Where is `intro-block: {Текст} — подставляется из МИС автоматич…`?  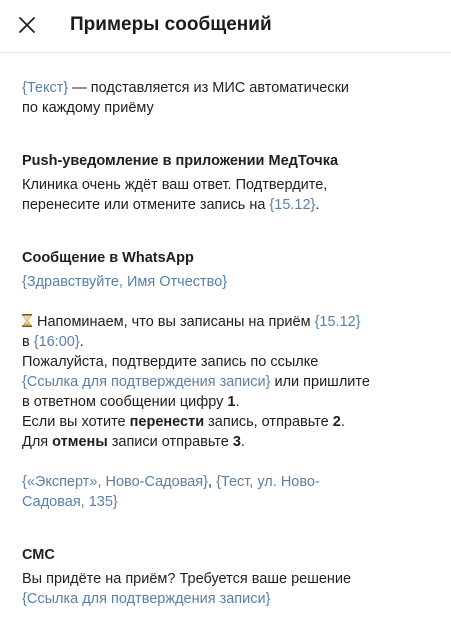
intro-block: {Текст} — подставляется из МИС автоматич… is located at coordinates (227, 98).